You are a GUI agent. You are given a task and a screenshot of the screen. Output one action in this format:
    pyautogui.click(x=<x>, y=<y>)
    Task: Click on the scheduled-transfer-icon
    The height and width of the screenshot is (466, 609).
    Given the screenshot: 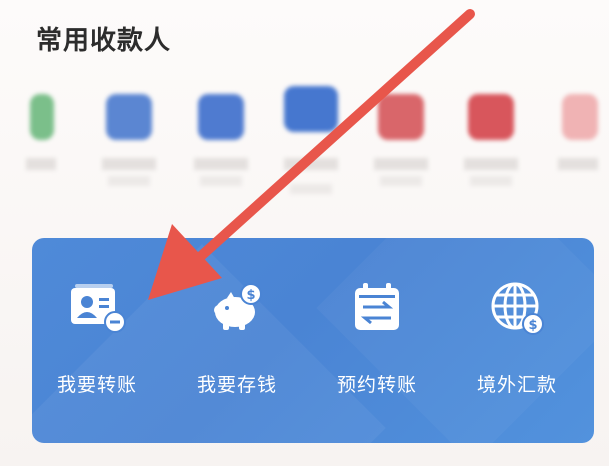 What is the action you would take?
    pyautogui.click(x=377, y=306)
    